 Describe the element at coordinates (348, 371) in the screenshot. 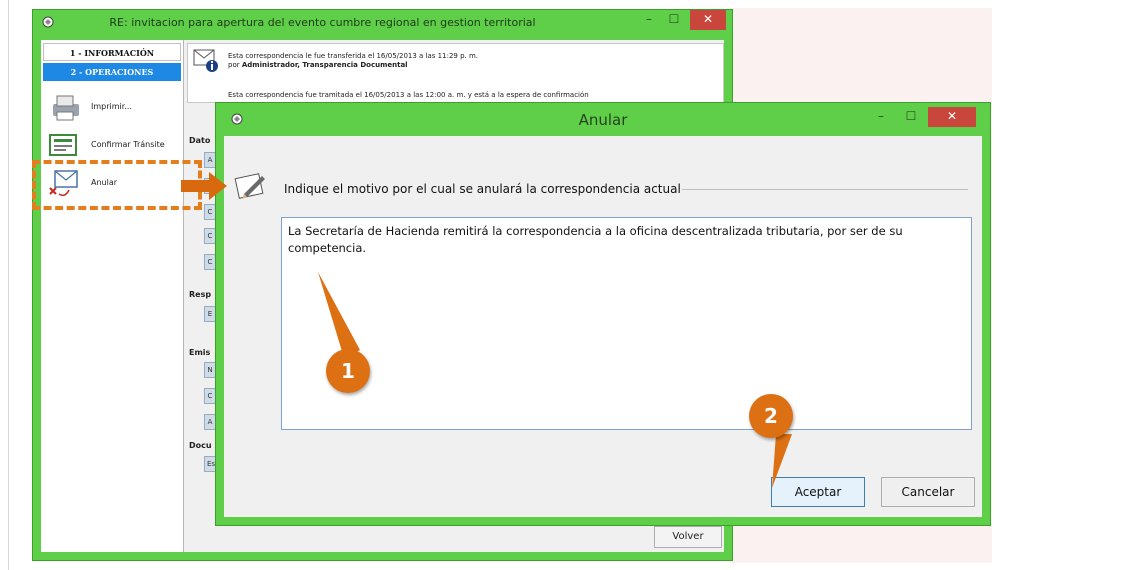

I see `step-1-badge: 1` at that location.